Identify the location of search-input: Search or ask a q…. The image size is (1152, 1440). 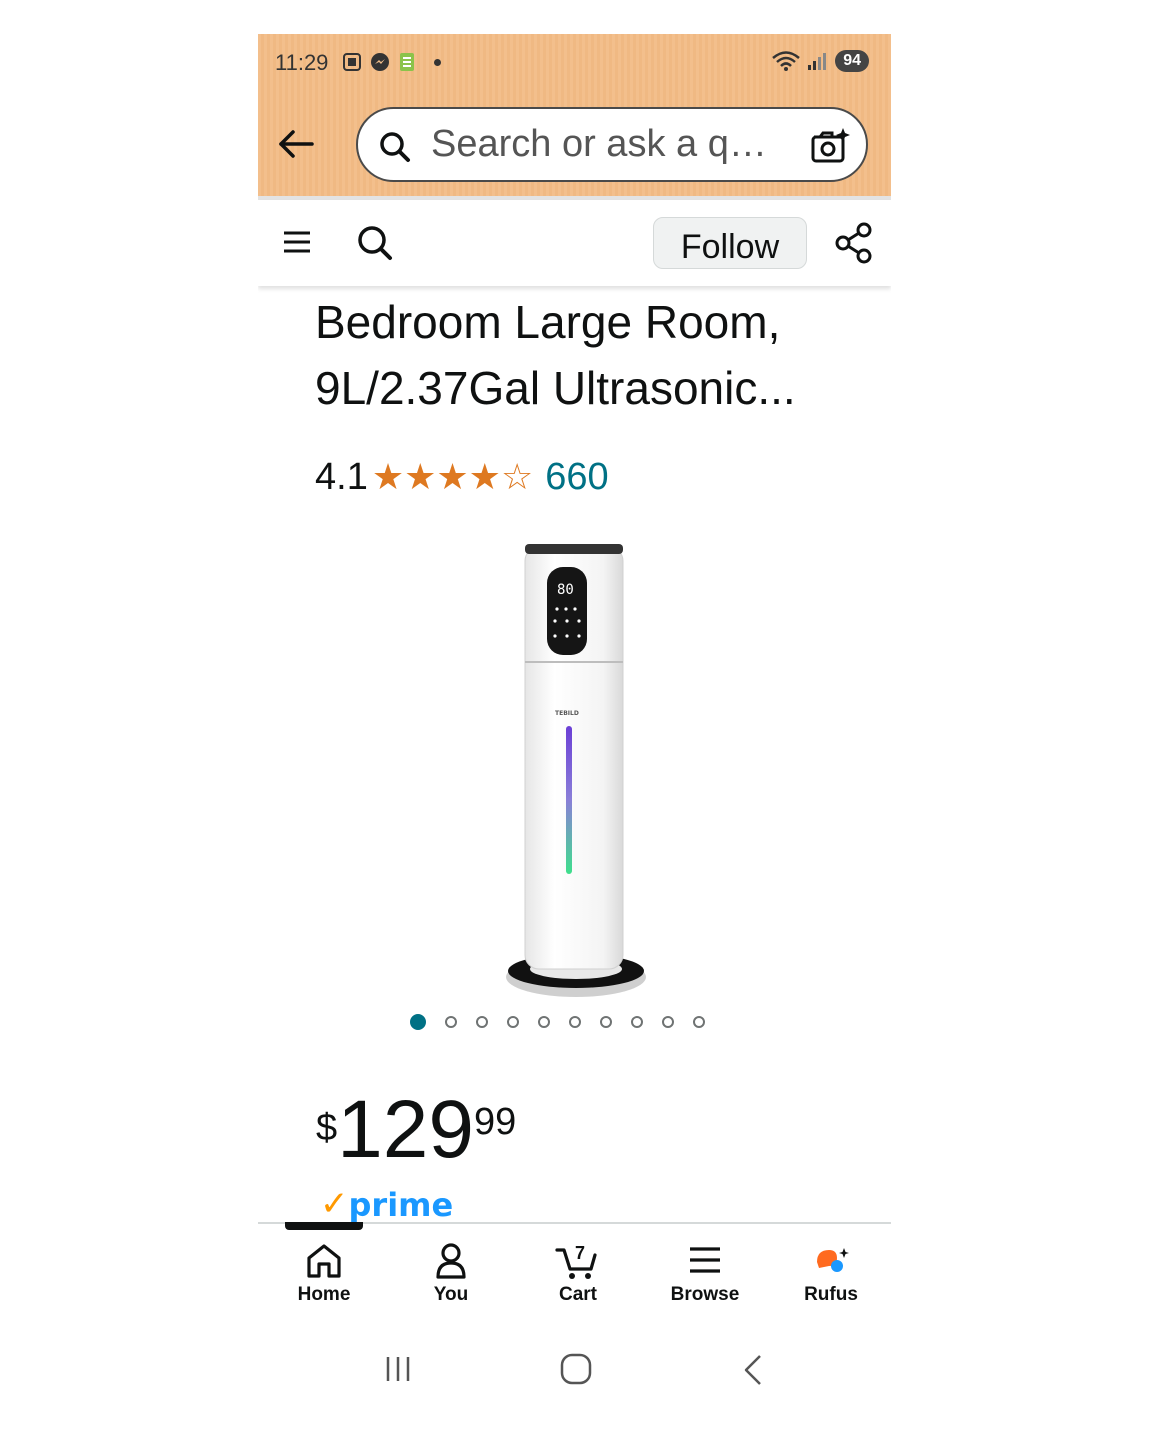
(612, 144).